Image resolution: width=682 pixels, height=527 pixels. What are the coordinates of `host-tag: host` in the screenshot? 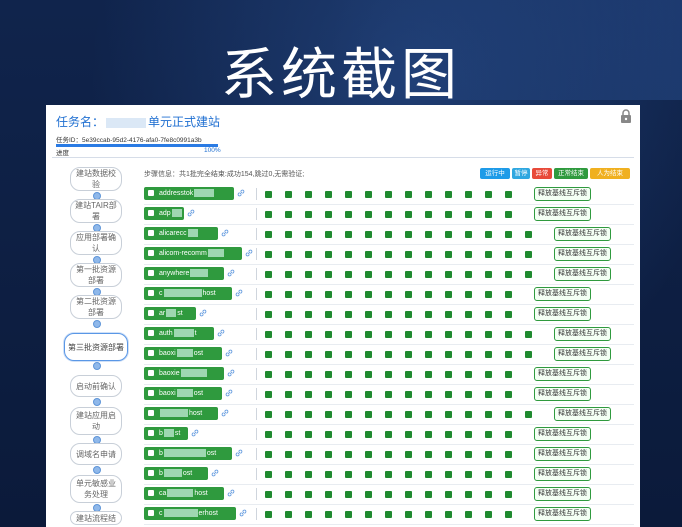 It's located at (181, 413).